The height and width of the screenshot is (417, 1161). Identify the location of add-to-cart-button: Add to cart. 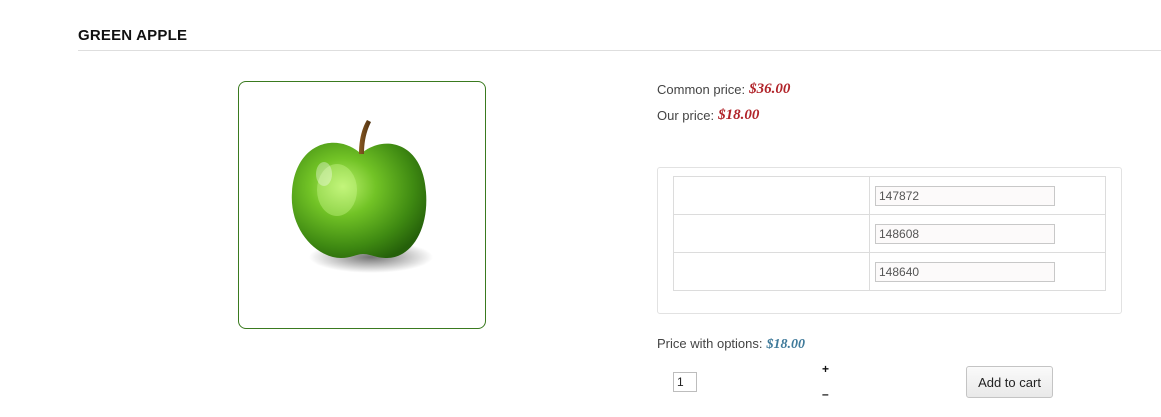
(1009, 382).